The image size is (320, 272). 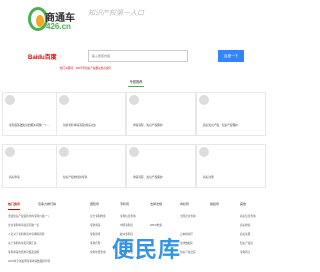 What do you see at coordinates (147, 250) in the screenshot?
I see `watermark: 便民库` at bounding box center [147, 250].